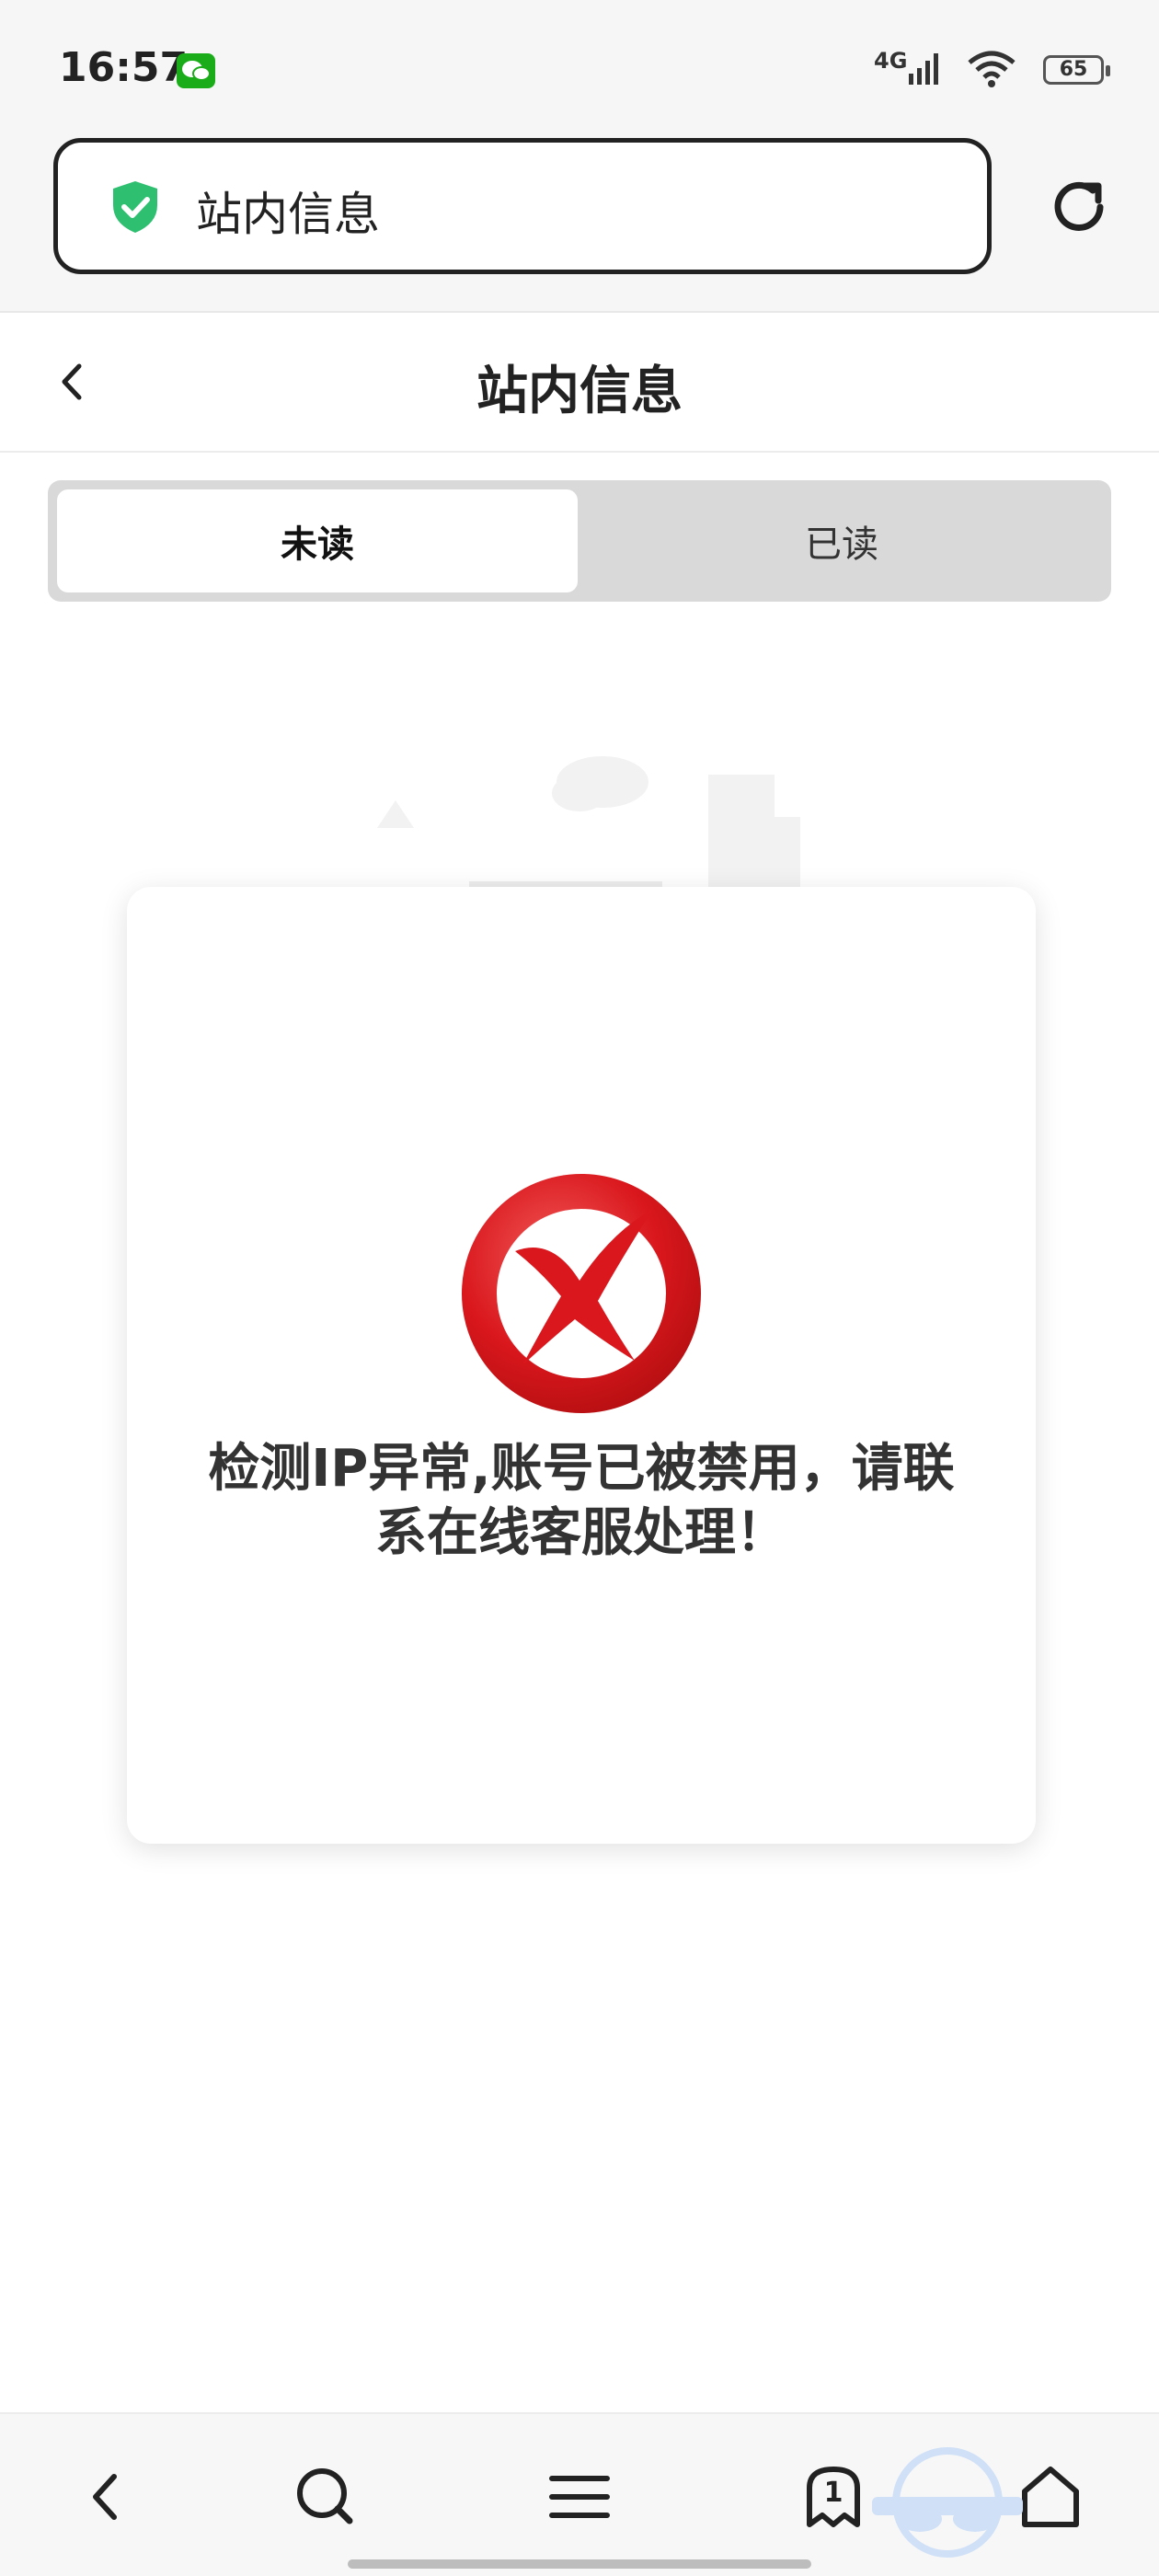  Describe the element at coordinates (1076, 70) in the screenshot. I see `battery-indicator: 65` at that location.